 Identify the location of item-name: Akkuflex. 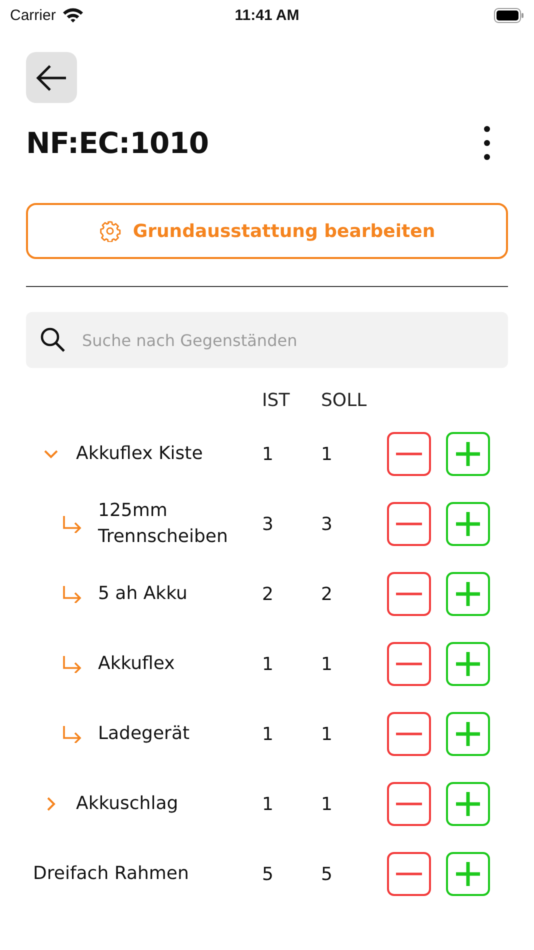
(136, 664).